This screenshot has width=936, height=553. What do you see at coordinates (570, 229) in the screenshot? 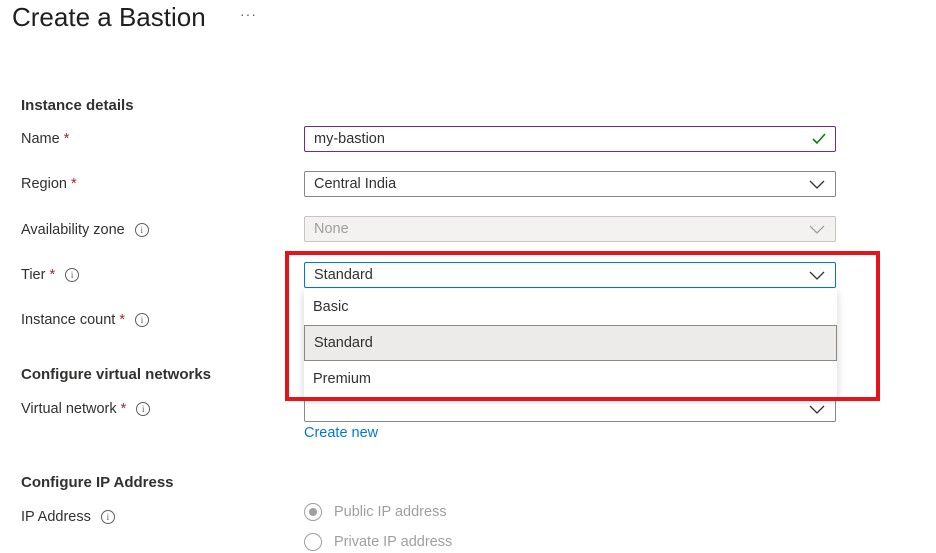
I see `availability-zone-select: None` at bounding box center [570, 229].